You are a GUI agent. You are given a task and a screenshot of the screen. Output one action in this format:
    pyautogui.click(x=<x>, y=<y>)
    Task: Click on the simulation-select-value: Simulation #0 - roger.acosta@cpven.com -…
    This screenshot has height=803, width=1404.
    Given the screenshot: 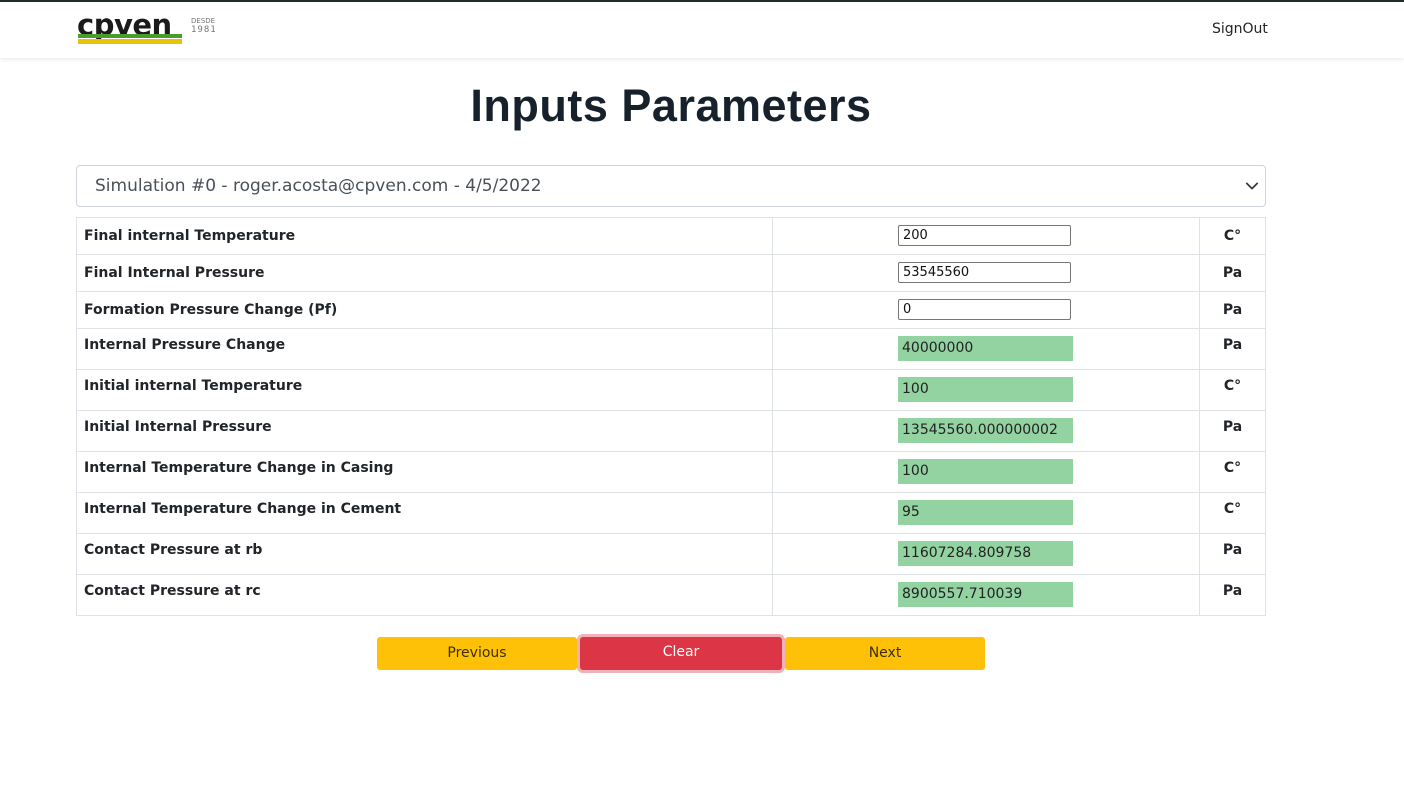 What is the action you would take?
    pyautogui.click(x=318, y=186)
    